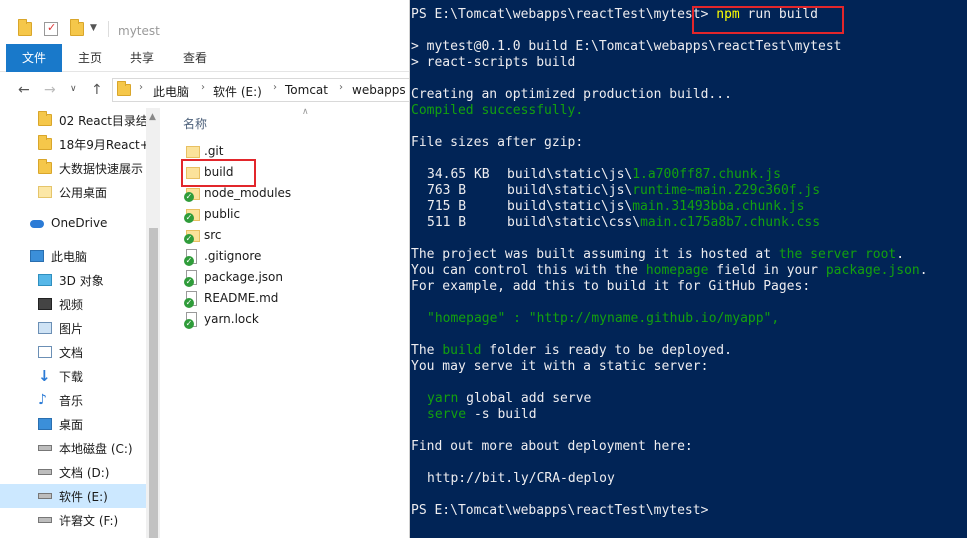 The height and width of the screenshot is (538, 967). I want to click on nav-item-label: 文档, so click(71, 353).